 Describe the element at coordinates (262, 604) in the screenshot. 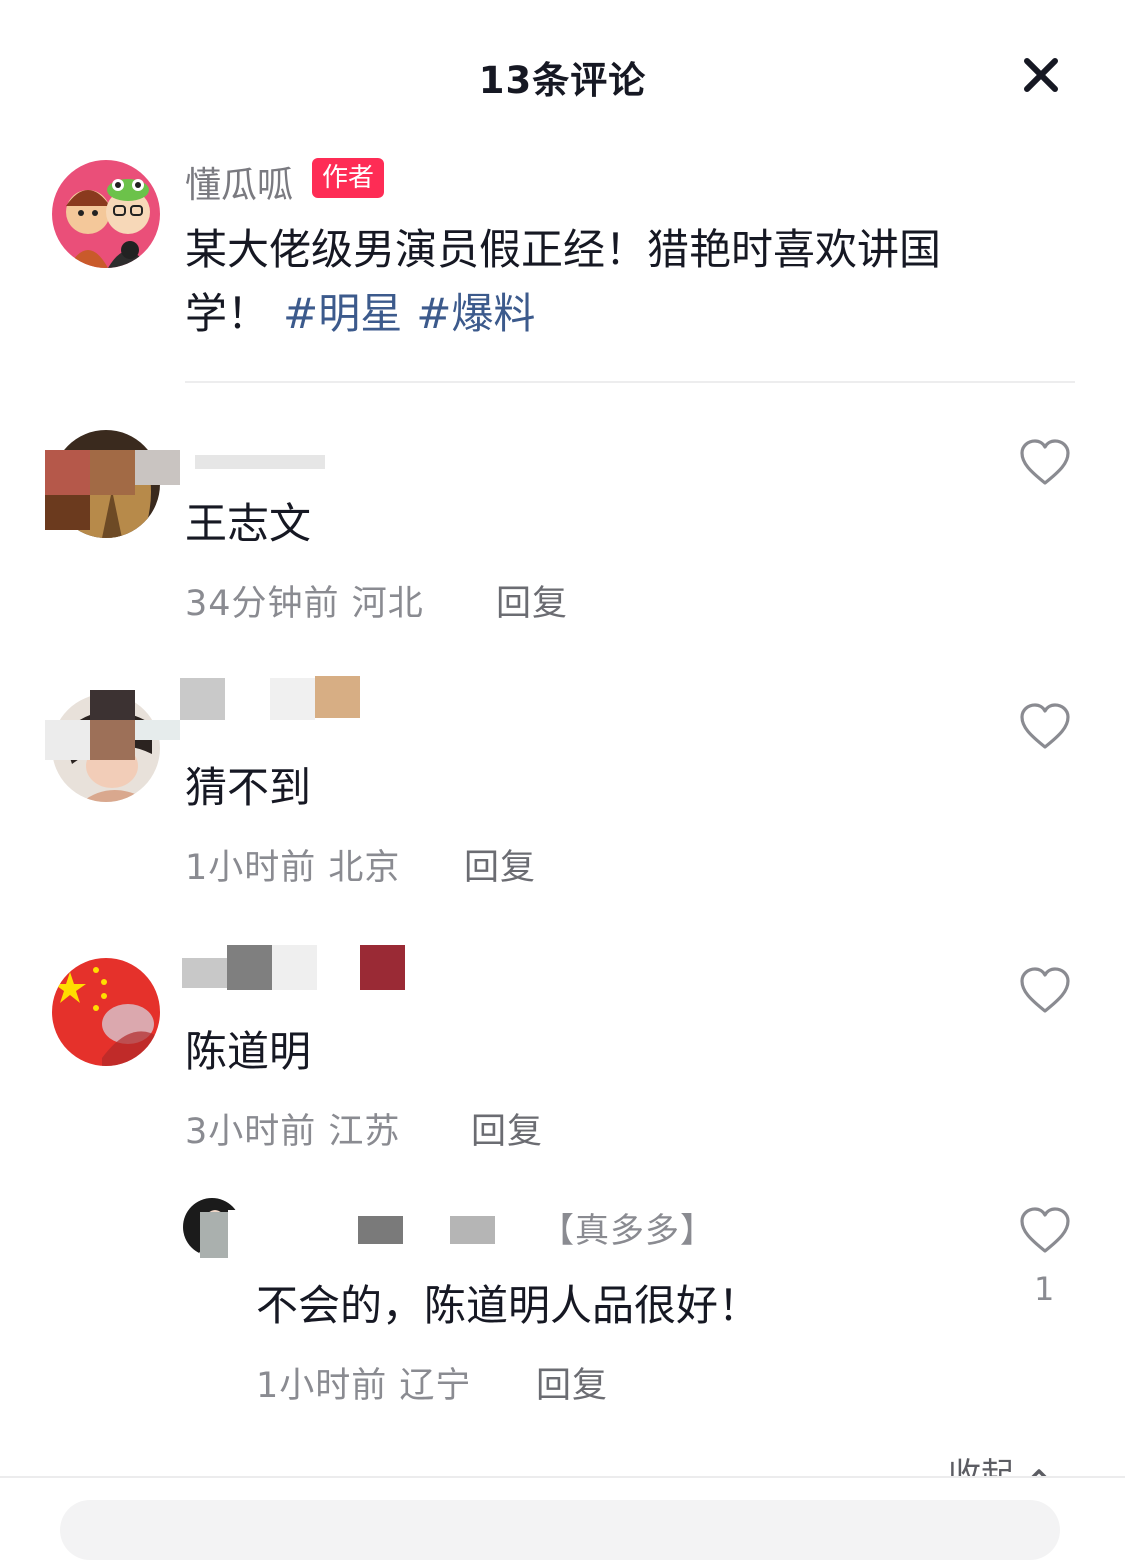

I see `comment-timestamp: 34分钟前` at that location.